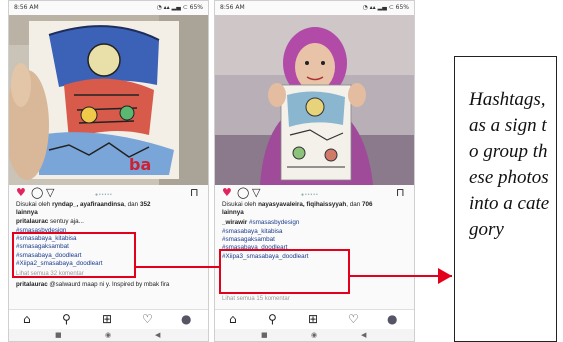  I want to click on caption-text: #smasasbydesign, so click(274, 222).